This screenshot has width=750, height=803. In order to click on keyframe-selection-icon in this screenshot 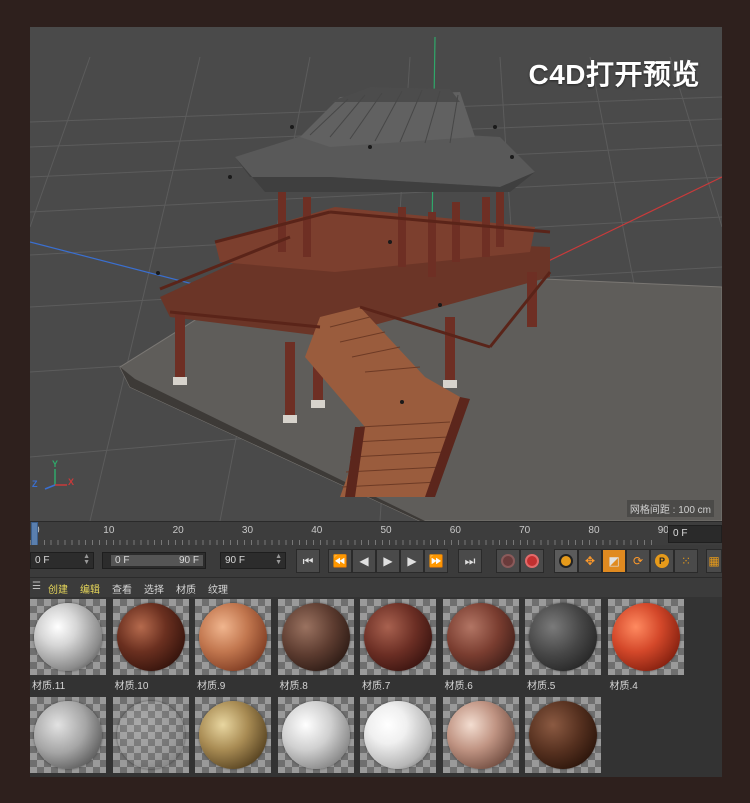, I will do `click(566, 561)`.